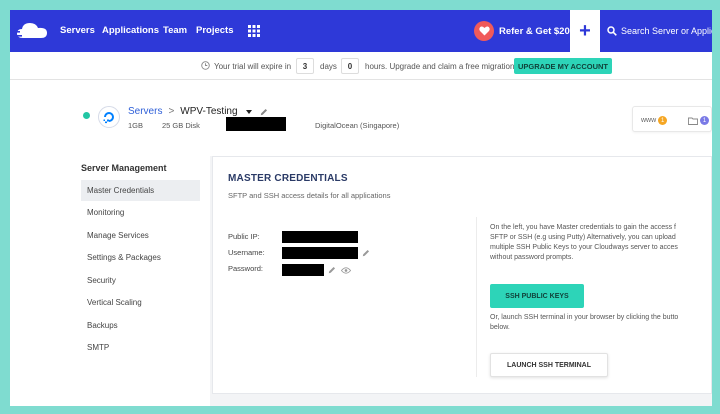 The width and height of the screenshot is (720, 414). What do you see at coordinates (350, 66) in the screenshot?
I see `trial-hours-value: 0` at bounding box center [350, 66].